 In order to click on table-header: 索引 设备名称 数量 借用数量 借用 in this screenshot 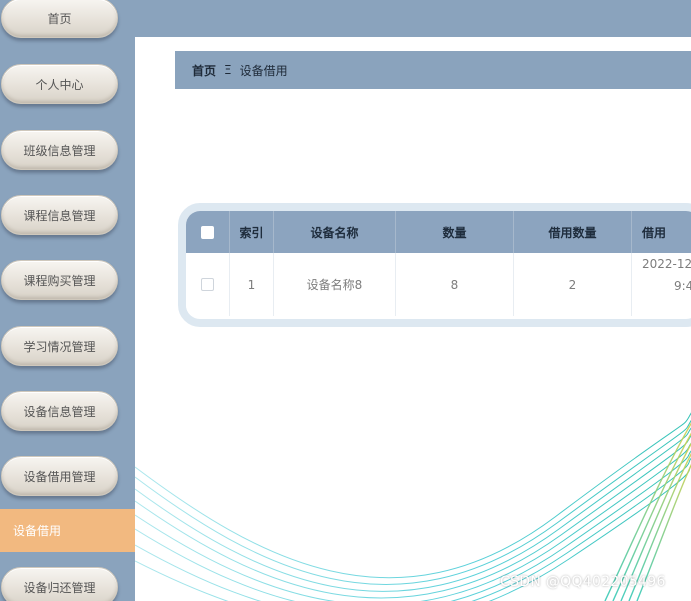, I will do `click(438, 232)`.